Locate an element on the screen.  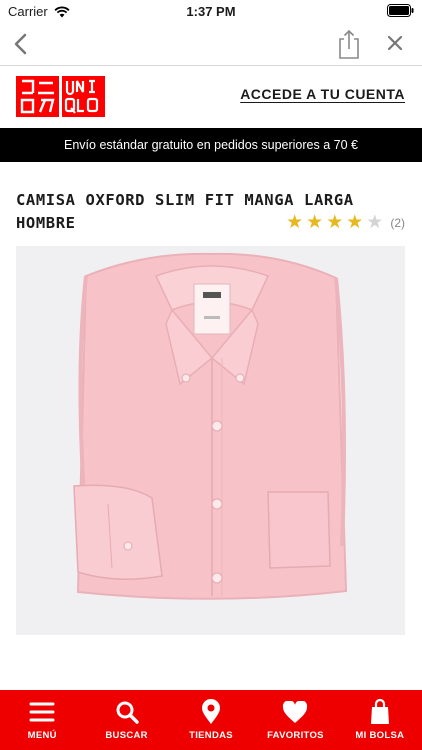
tab-stores: TIENDAS is located at coordinates (211, 720).